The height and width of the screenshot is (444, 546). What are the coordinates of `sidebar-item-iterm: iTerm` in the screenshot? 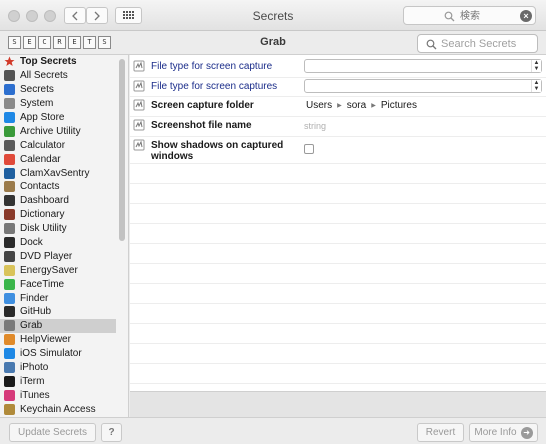 It's located at (64, 381).